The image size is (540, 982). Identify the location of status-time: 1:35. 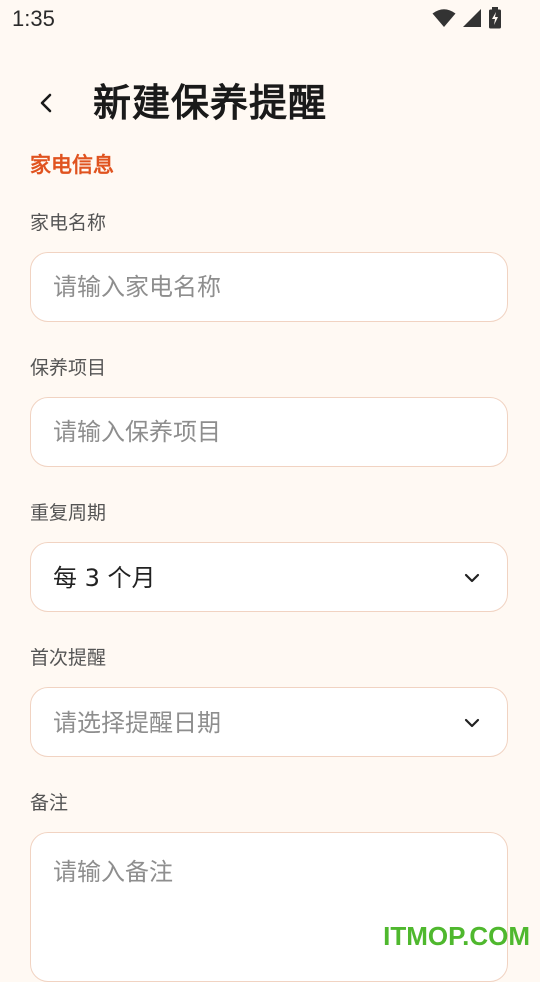
(33, 18).